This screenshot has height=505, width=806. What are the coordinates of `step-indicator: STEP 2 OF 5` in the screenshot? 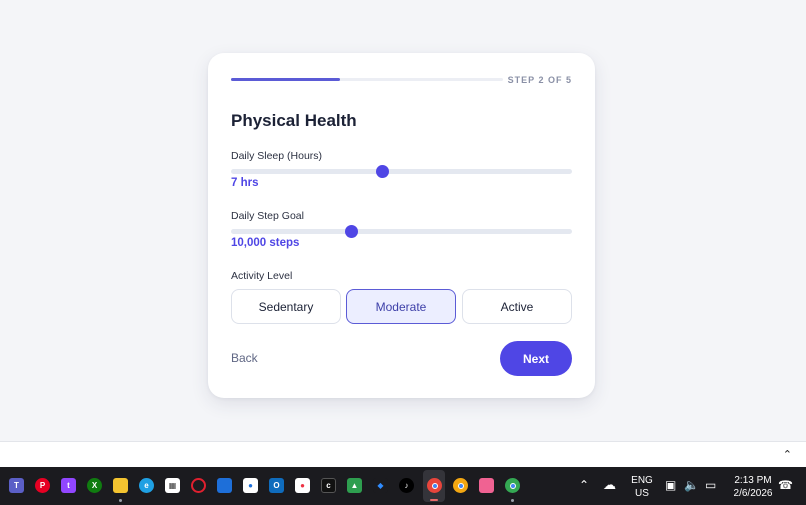 It's located at (539, 80).